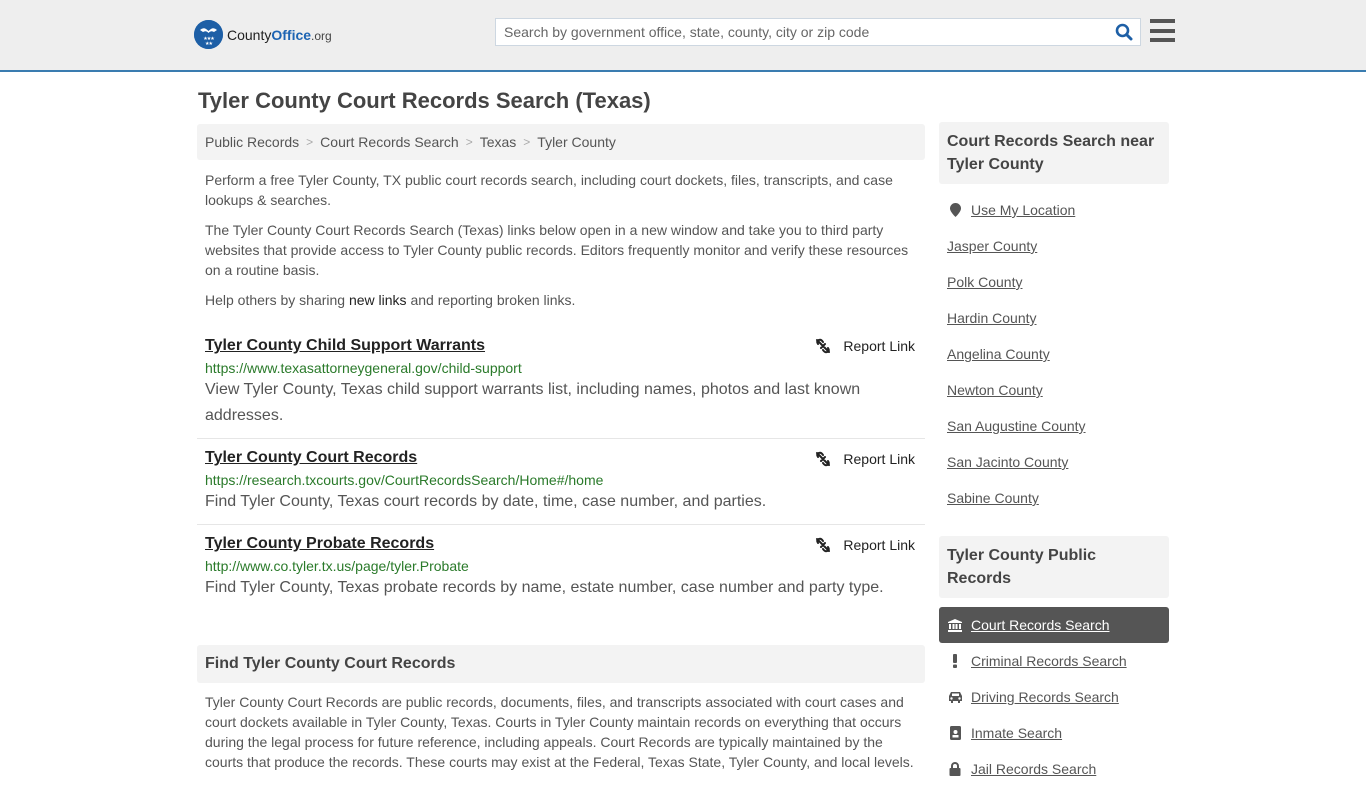 This screenshot has width=1366, height=787. What do you see at coordinates (1054, 246) in the screenshot?
I see `nearby-county-item: Jasper County` at bounding box center [1054, 246].